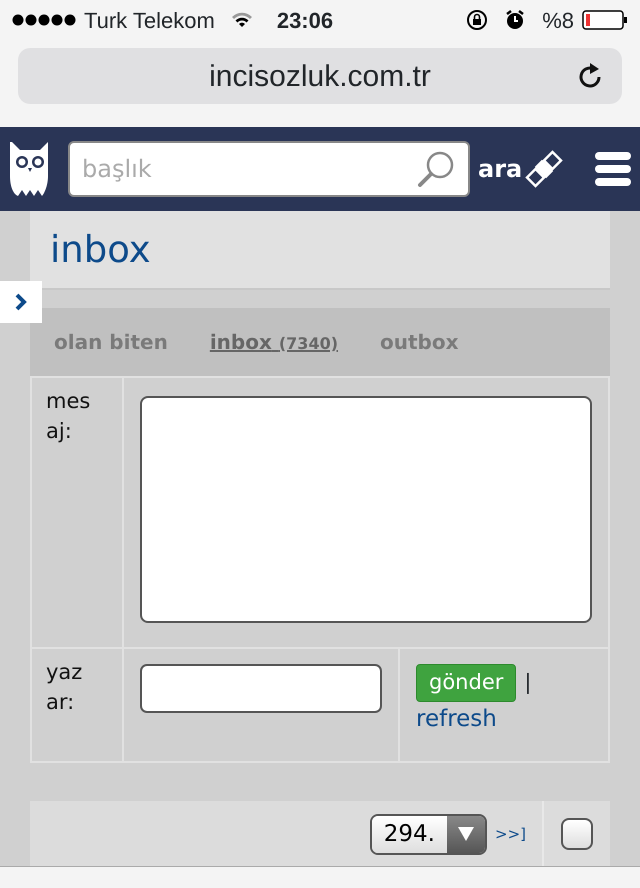 The height and width of the screenshot is (888, 640). What do you see at coordinates (269, 169) in the screenshot?
I see `search-field: başlık` at bounding box center [269, 169].